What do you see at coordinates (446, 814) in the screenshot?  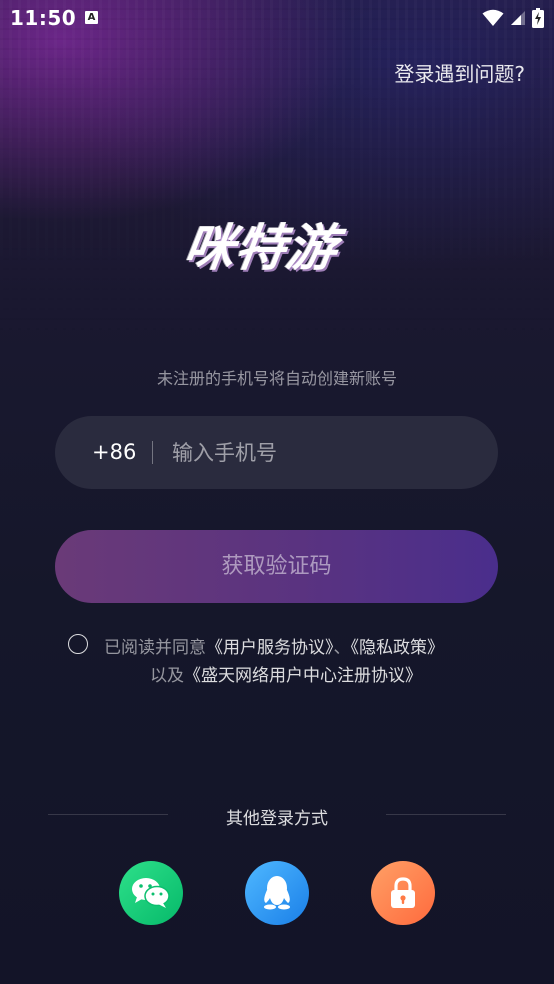 I see `divider-right` at bounding box center [446, 814].